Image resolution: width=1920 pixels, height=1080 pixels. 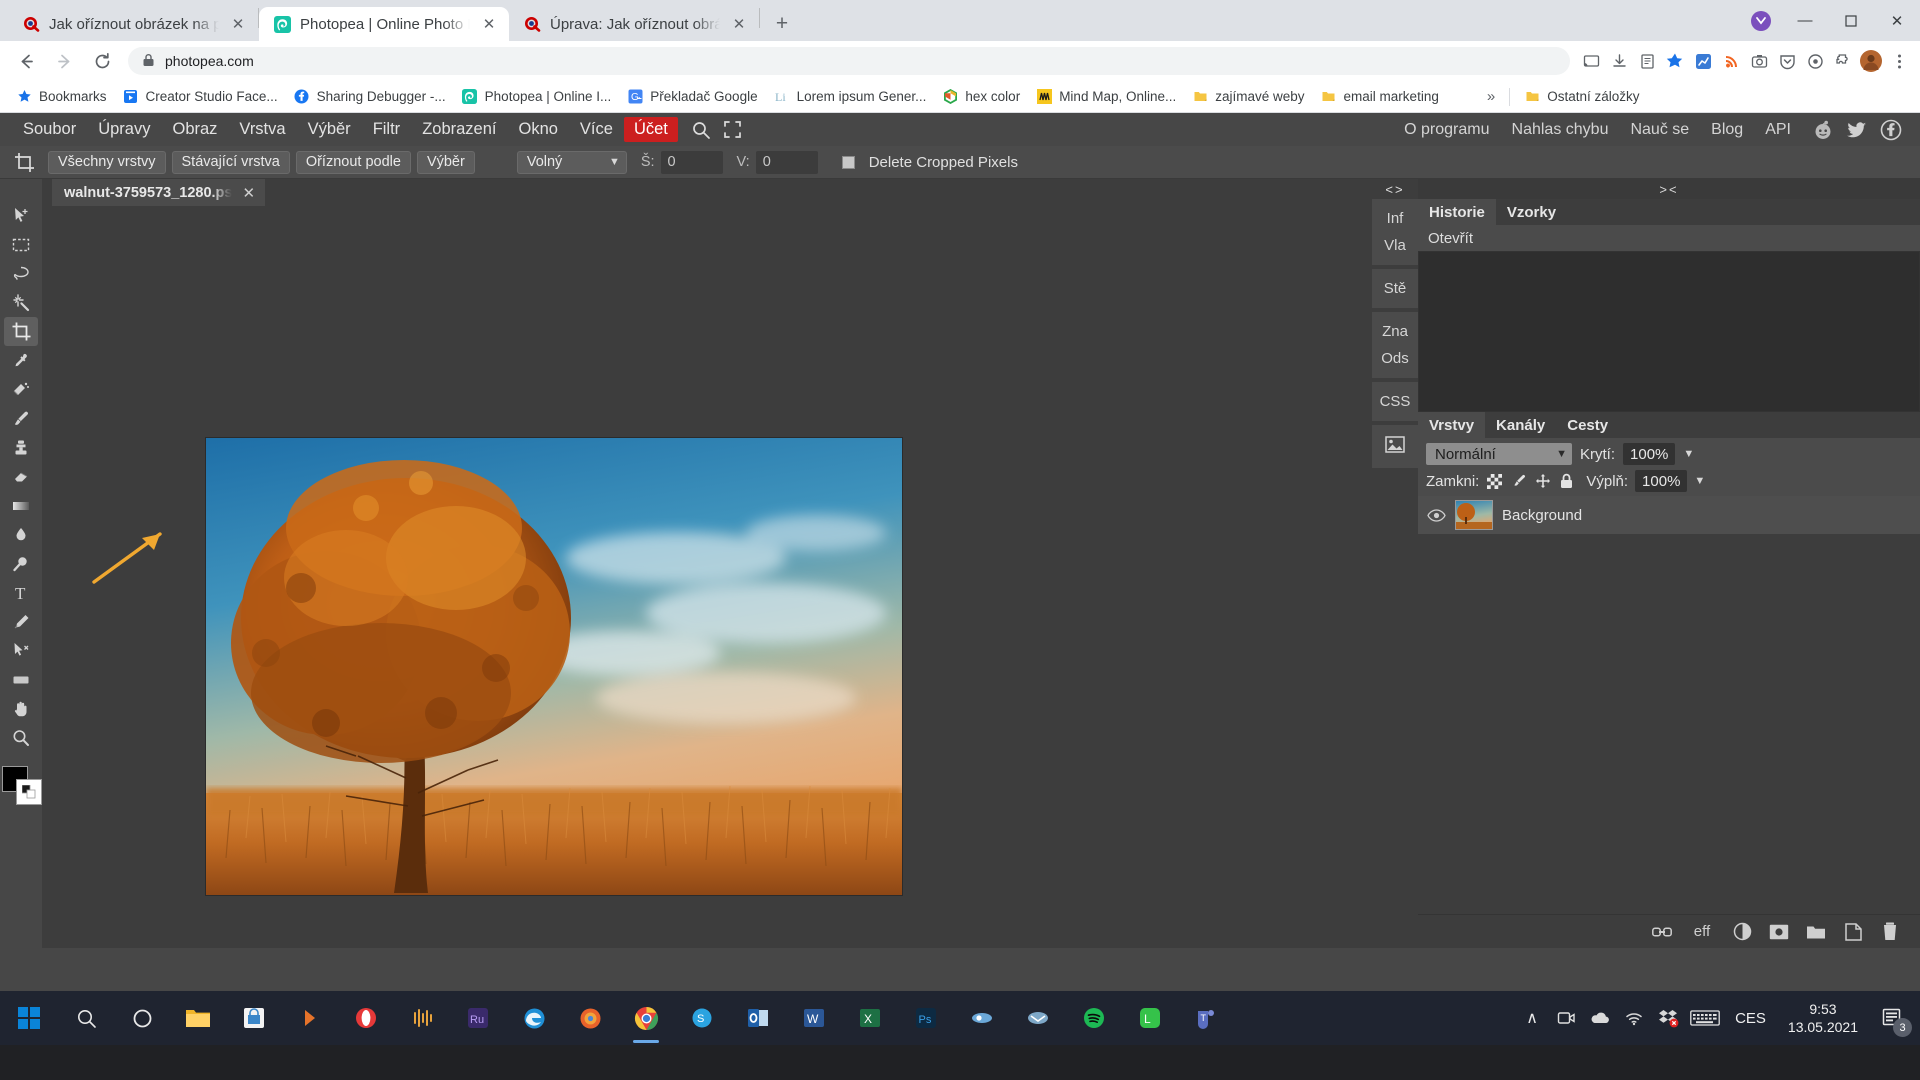 What do you see at coordinates (254, 1018) in the screenshot?
I see `taskbar-microsoft-store-icon` at bounding box center [254, 1018].